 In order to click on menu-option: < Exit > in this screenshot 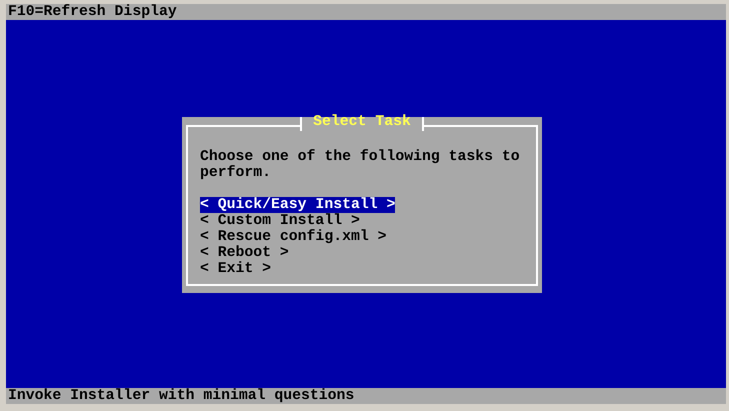, I will do `click(236, 269)`.